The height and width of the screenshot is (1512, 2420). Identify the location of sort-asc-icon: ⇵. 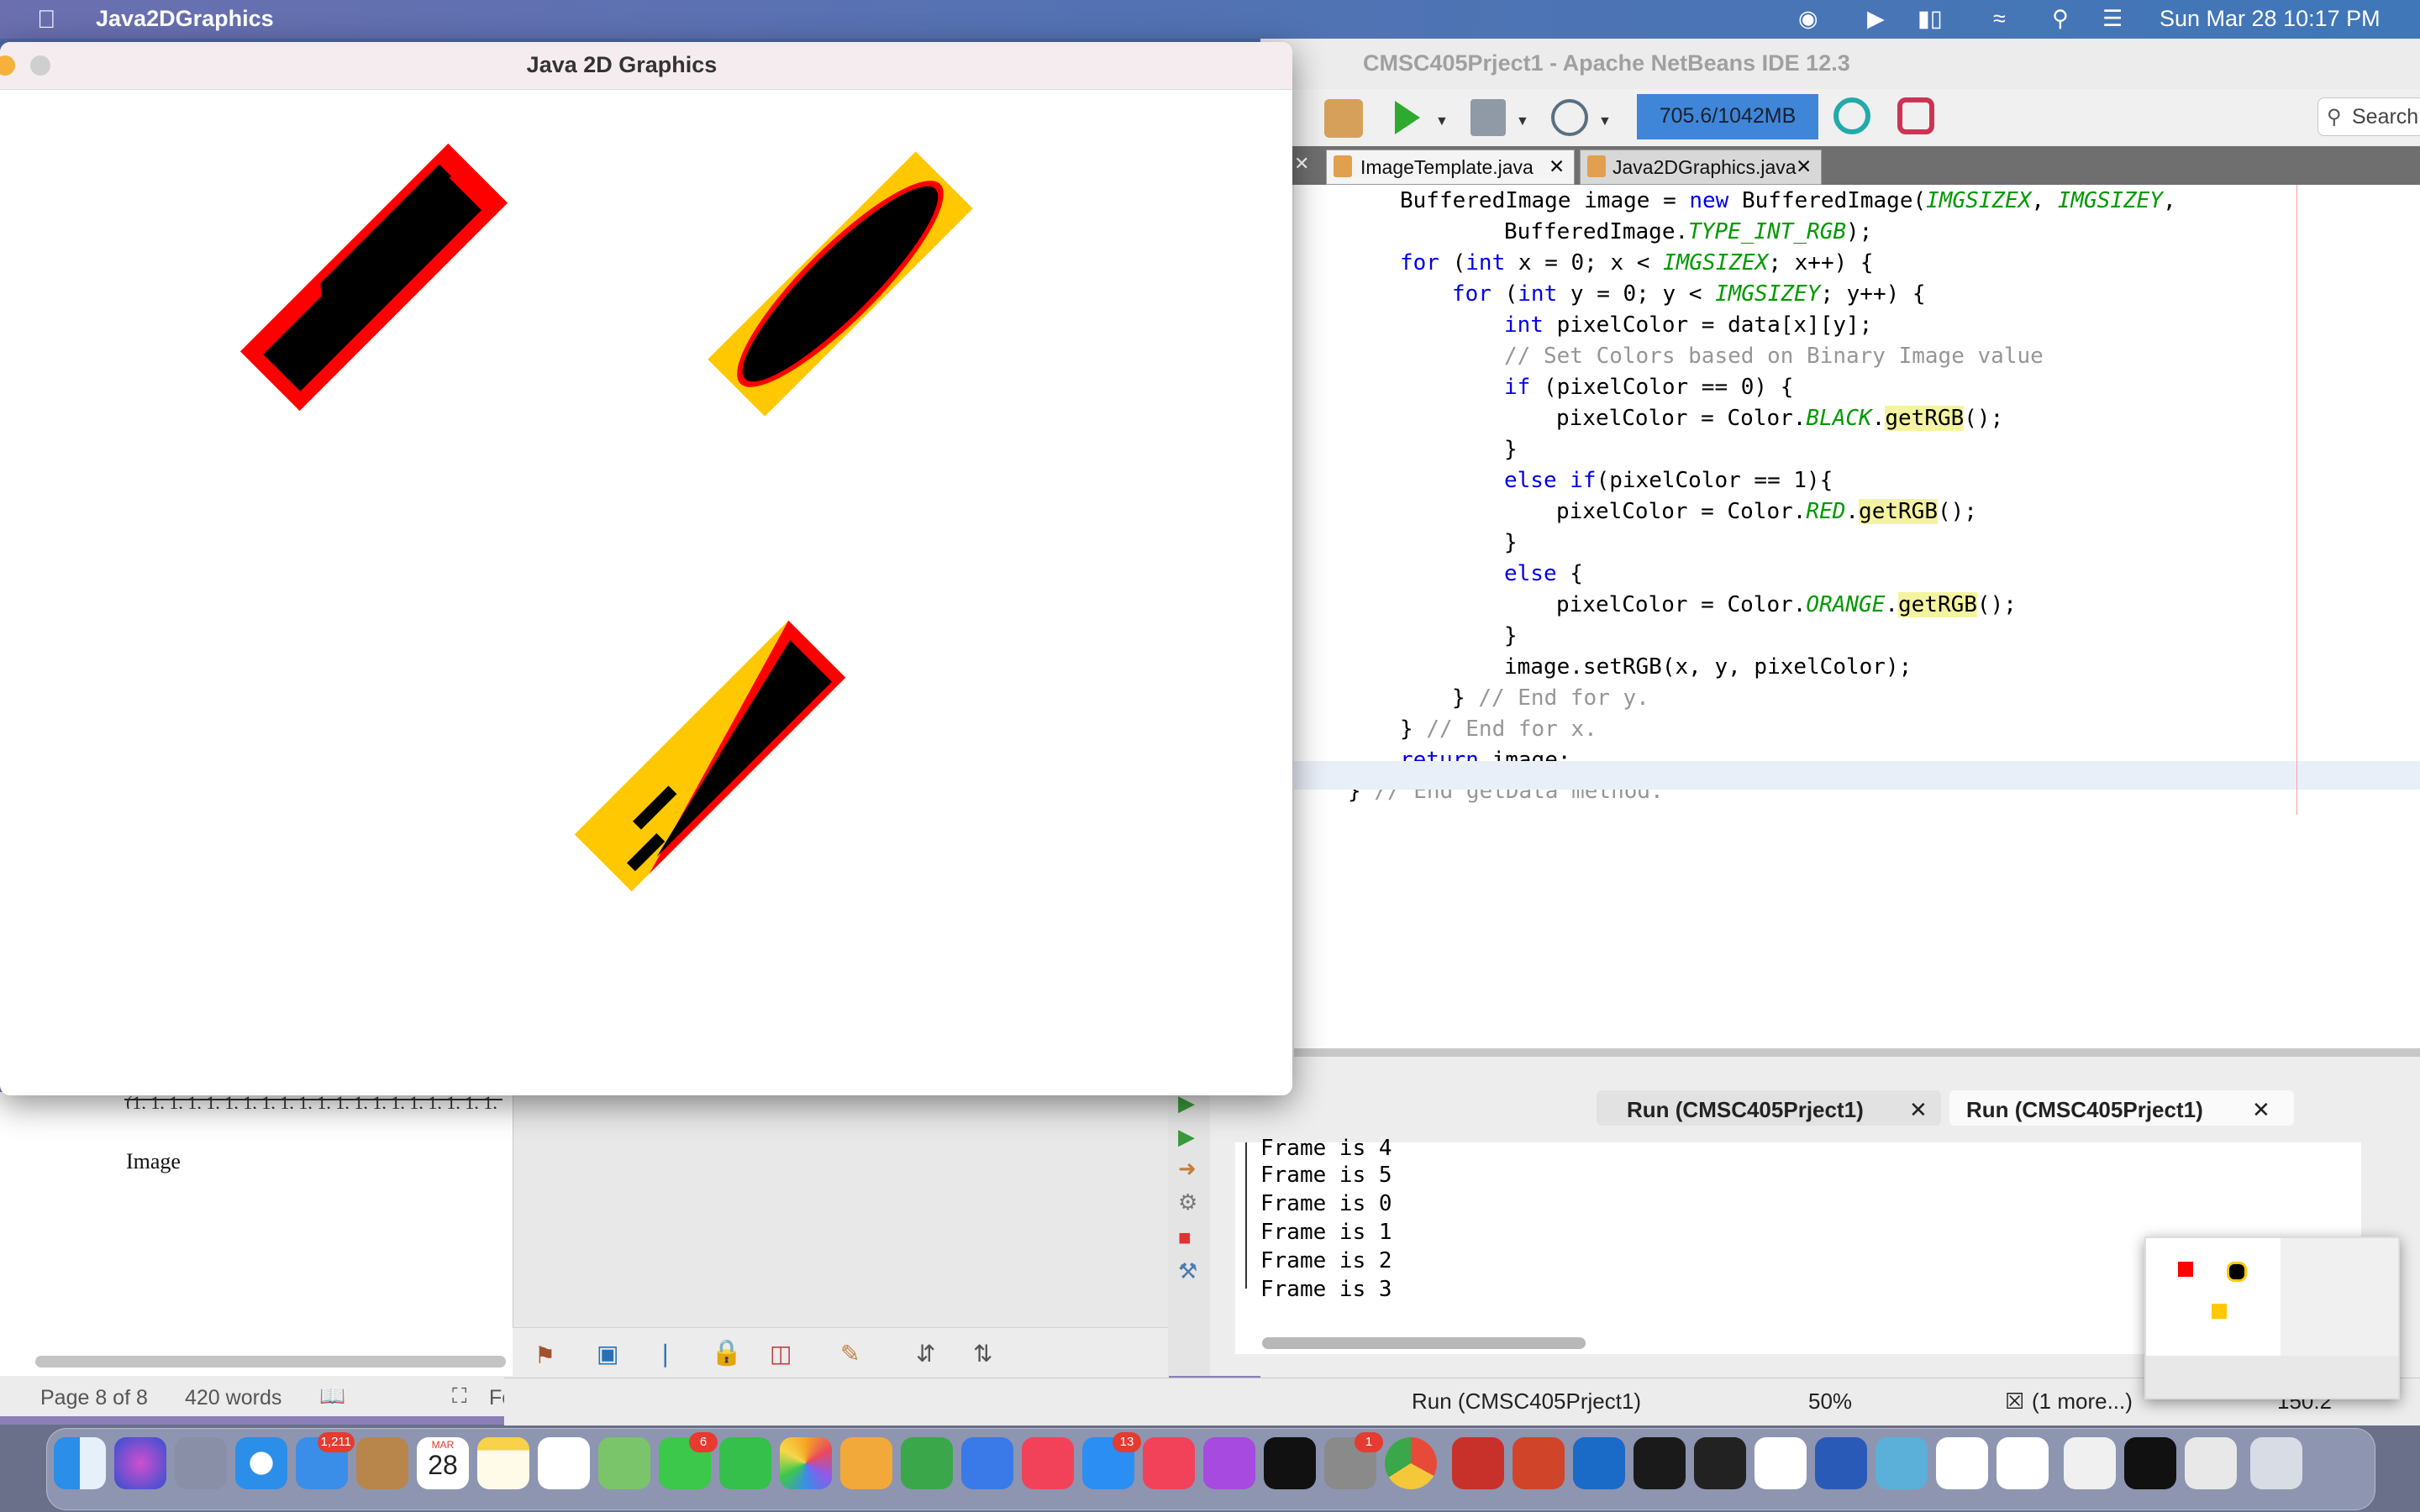
(926, 1354).